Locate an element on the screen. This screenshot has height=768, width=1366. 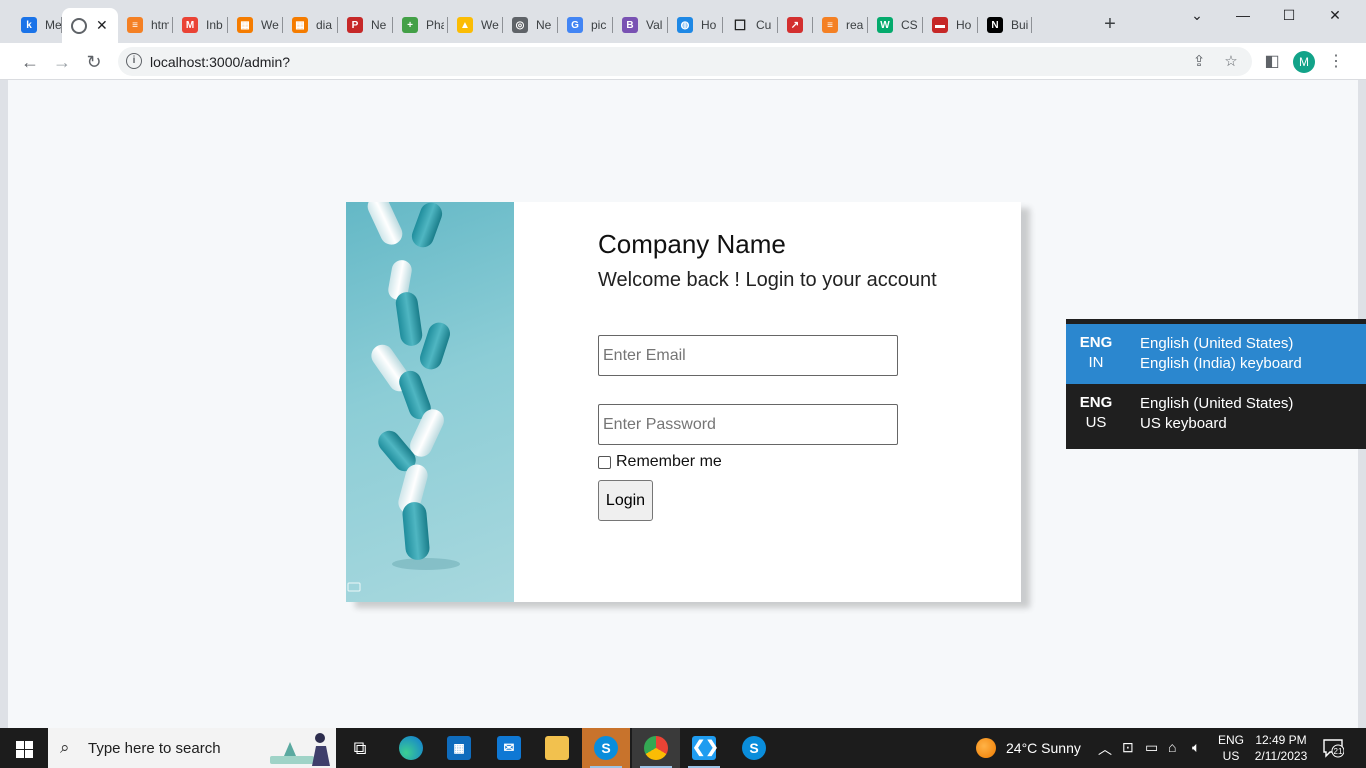
tab-title: Ho is located at coordinates (709, 25).